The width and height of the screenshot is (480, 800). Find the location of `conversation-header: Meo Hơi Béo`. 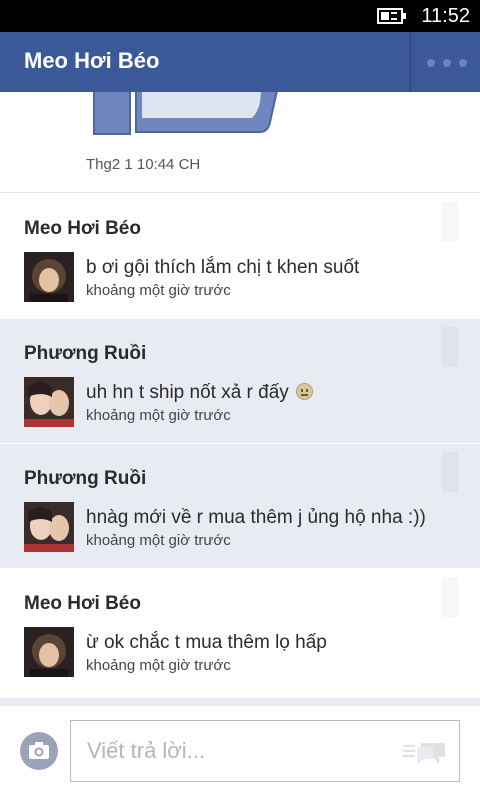

conversation-header: Meo Hơi Béo is located at coordinates (240, 62).